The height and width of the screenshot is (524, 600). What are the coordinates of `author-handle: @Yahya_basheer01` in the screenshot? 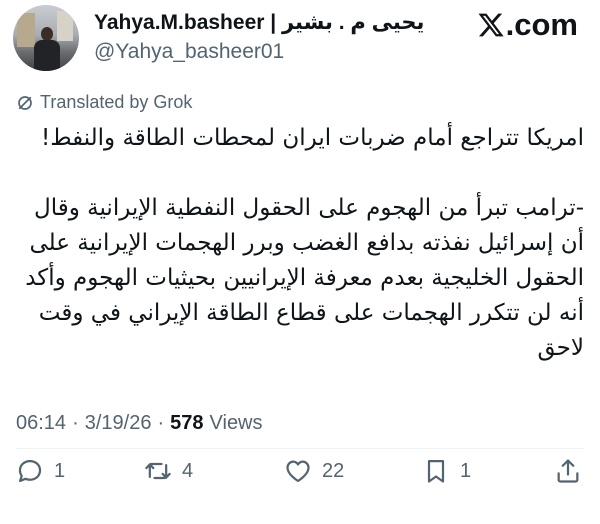 It's located at (189, 52).